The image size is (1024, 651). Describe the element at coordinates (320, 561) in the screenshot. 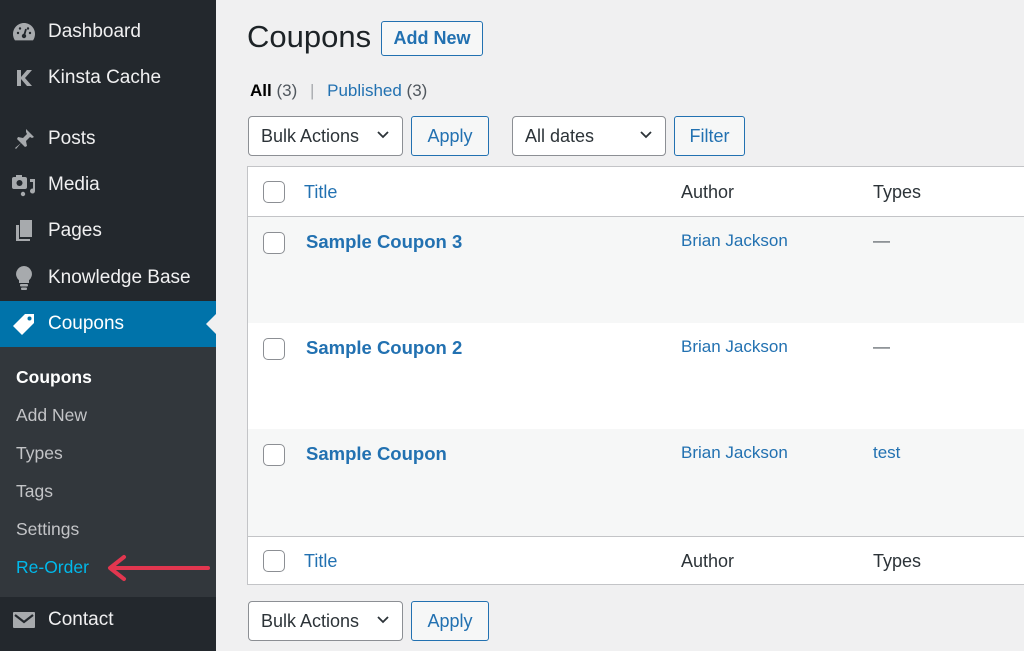

I see `column-footer-title: Title` at that location.